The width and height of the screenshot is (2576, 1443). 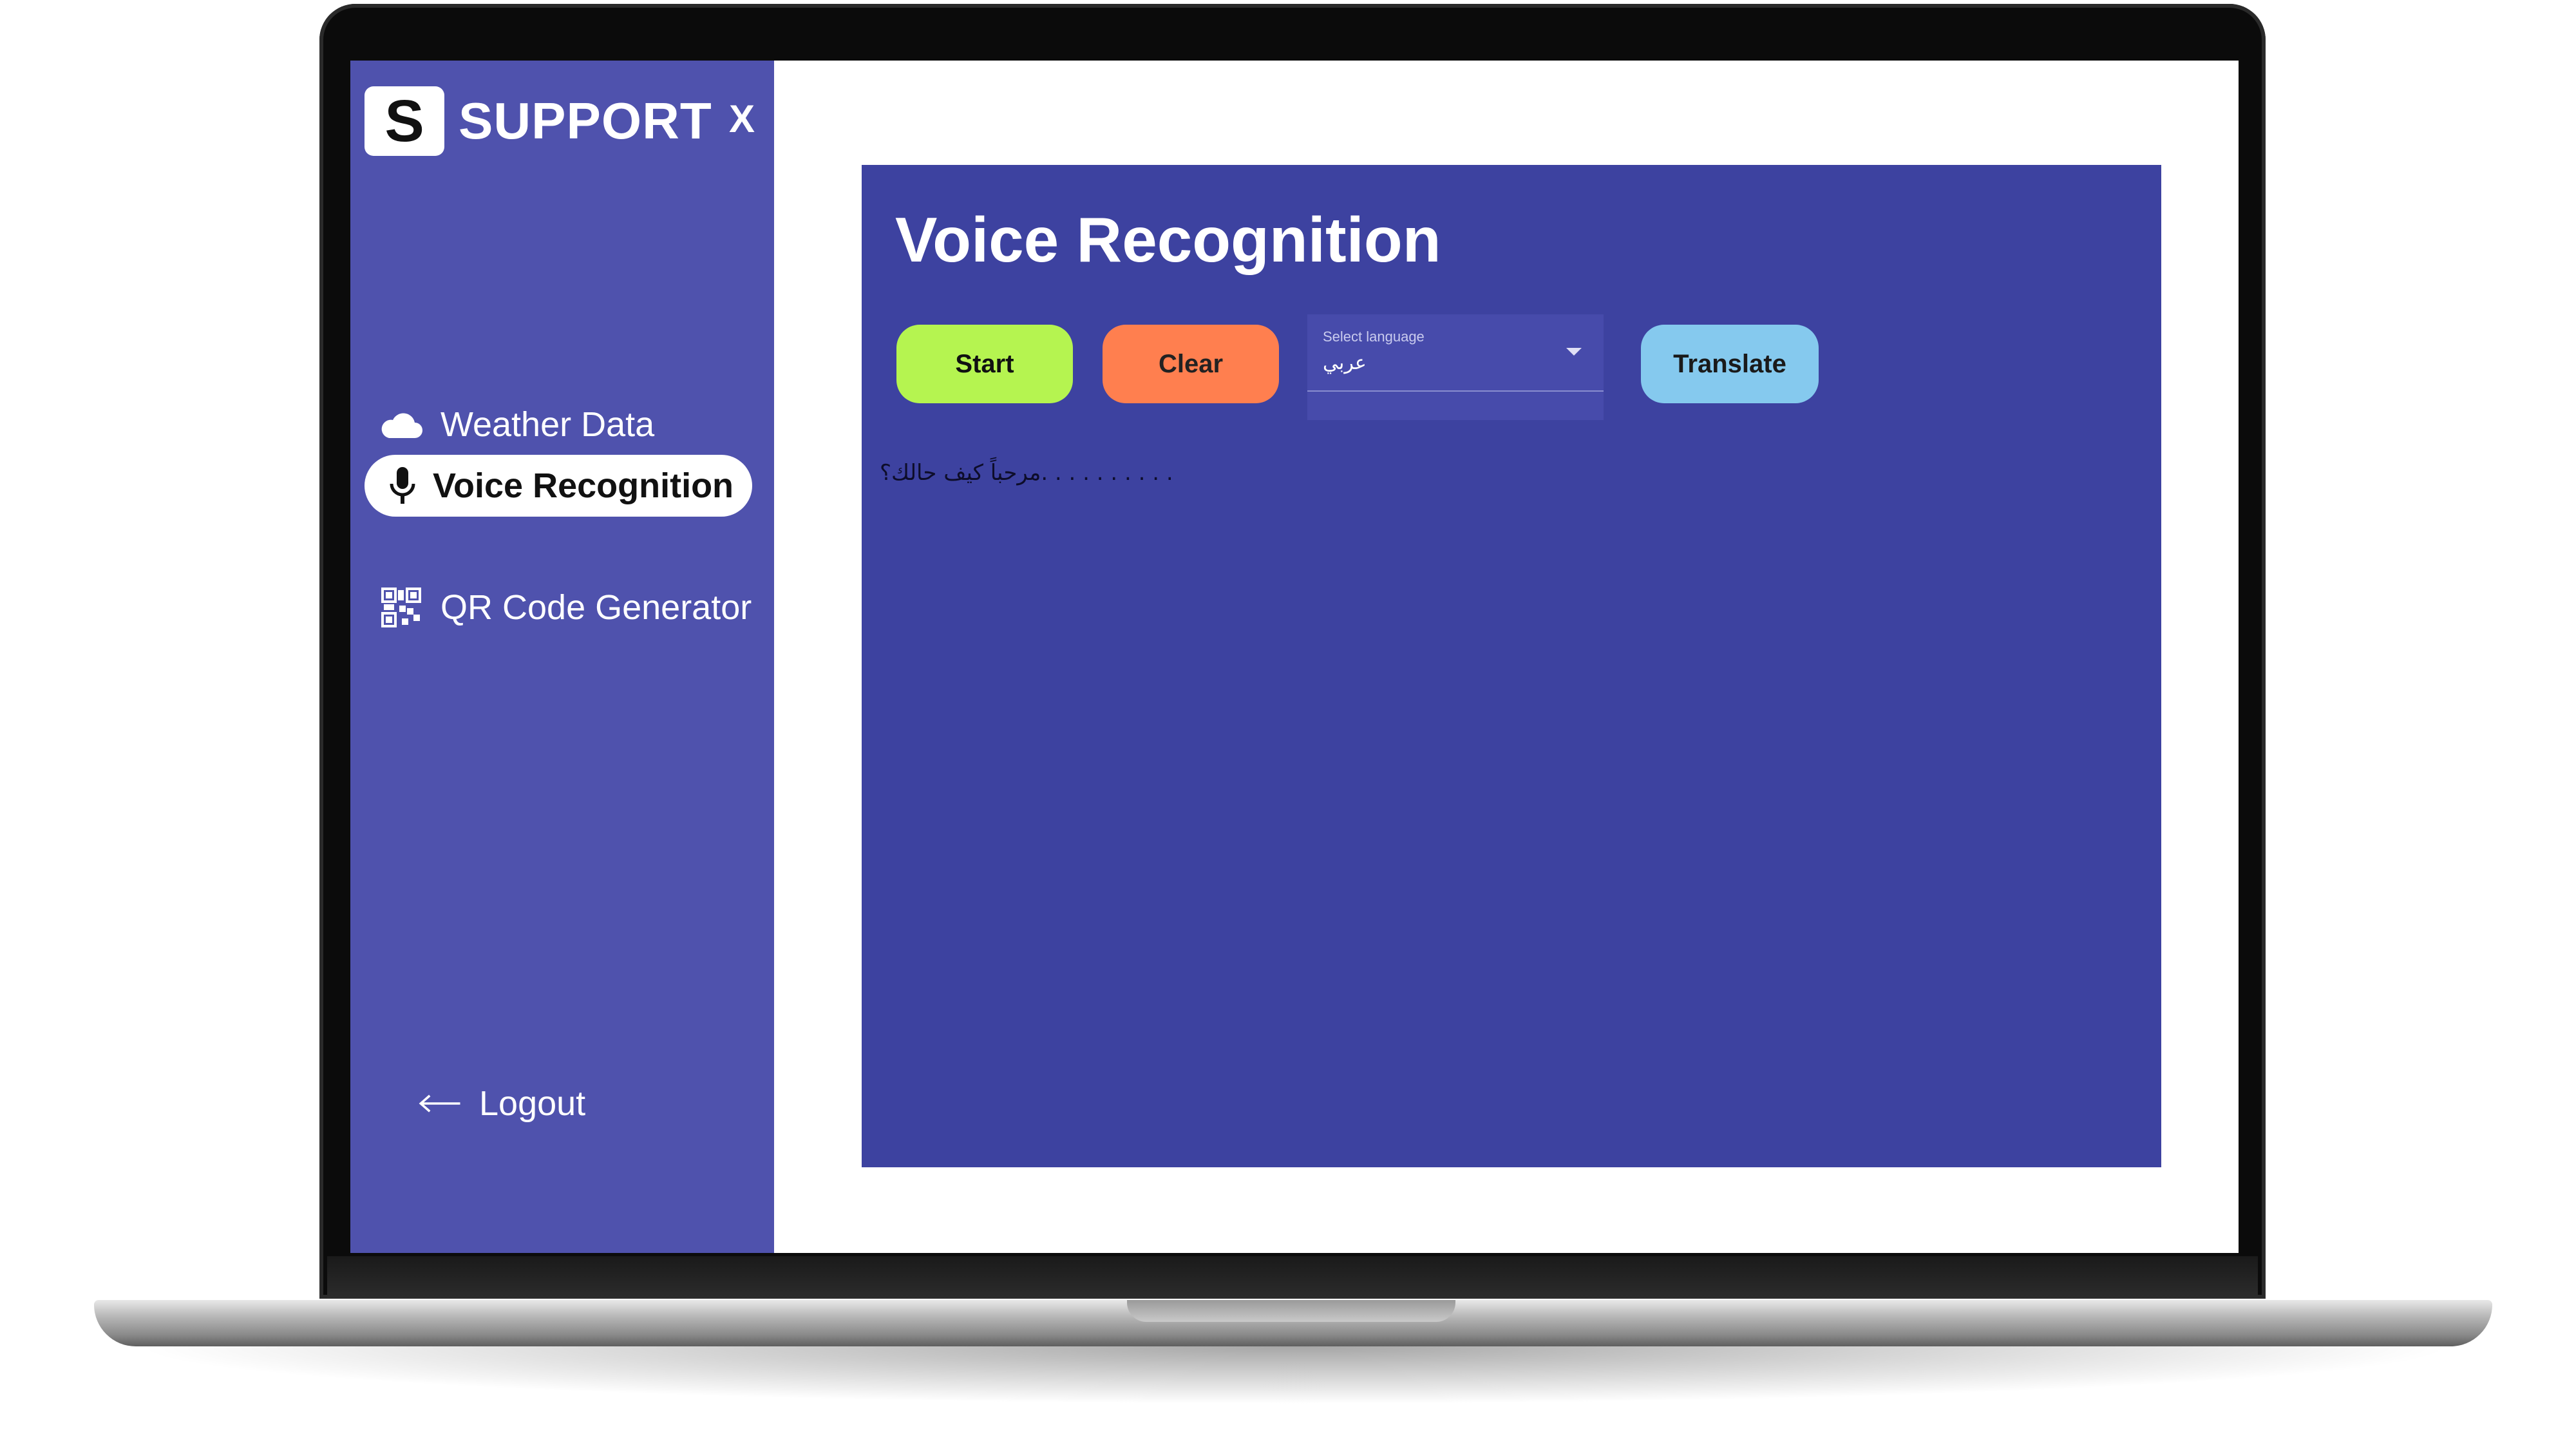 I want to click on sidebar-item-label: Voice Recognition, so click(x=583, y=486).